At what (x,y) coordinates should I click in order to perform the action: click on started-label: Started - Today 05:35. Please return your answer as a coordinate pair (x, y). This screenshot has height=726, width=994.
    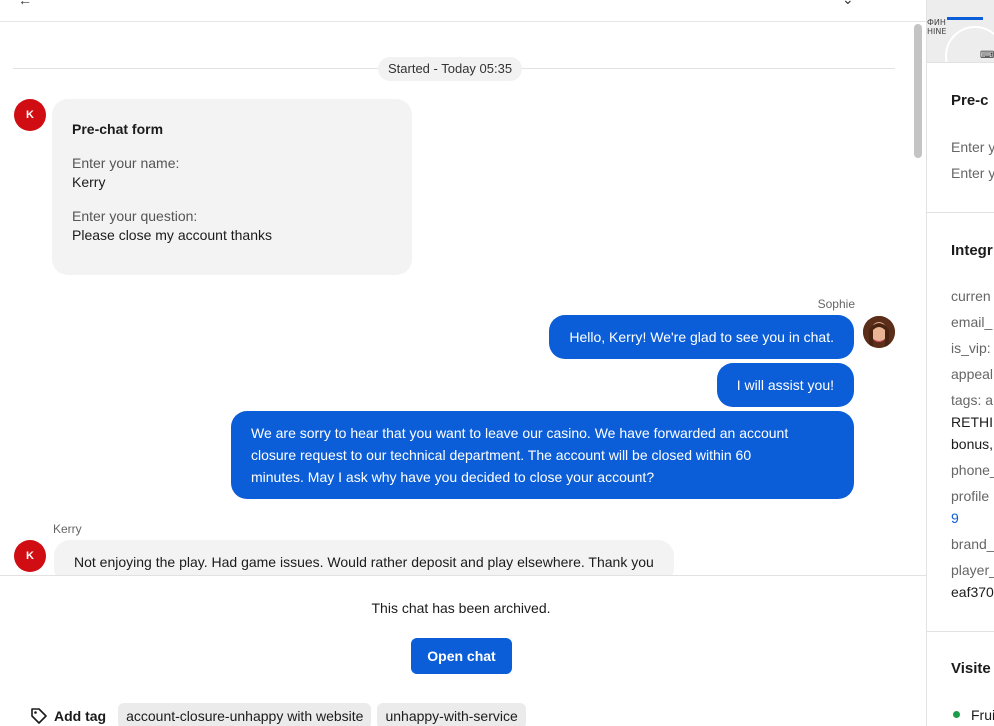
    Looking at the image, I should click on (450, 69).